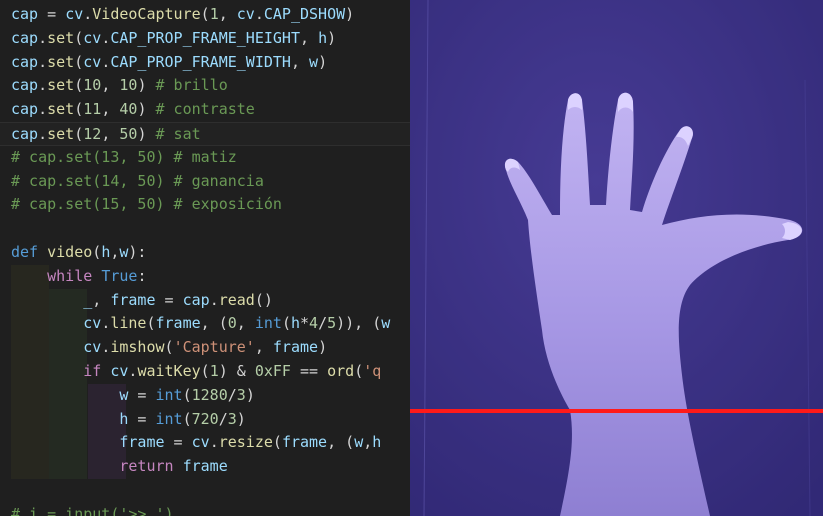 This screenshot has height=516, width=823. Describe the element at coordinates (205, 419) in the screenshot. I see `code-line: h = int(720/3)` at that location.